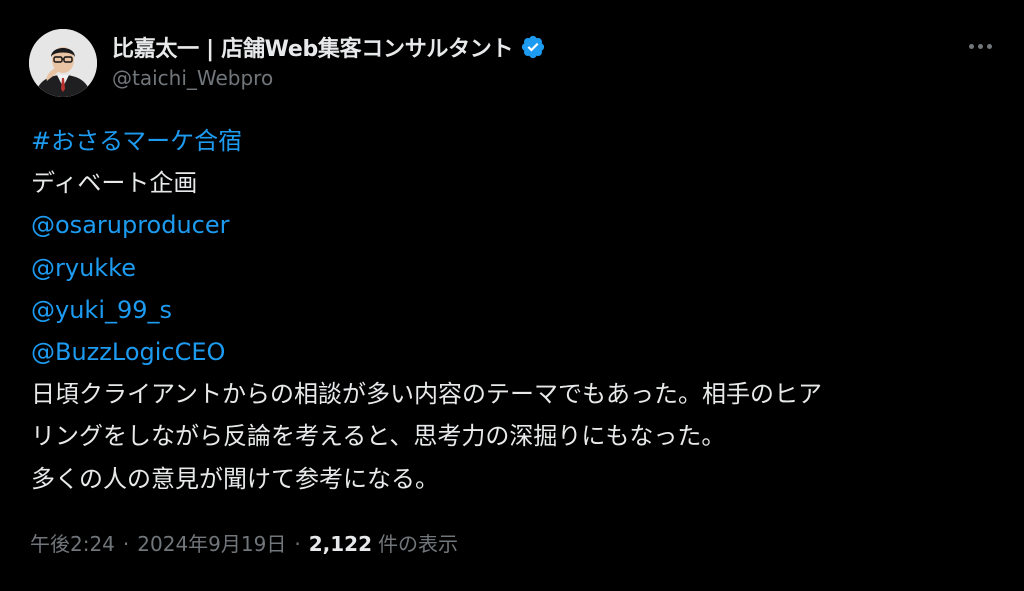  I want to click on mention-link: @ryukke, so click(521, 268).